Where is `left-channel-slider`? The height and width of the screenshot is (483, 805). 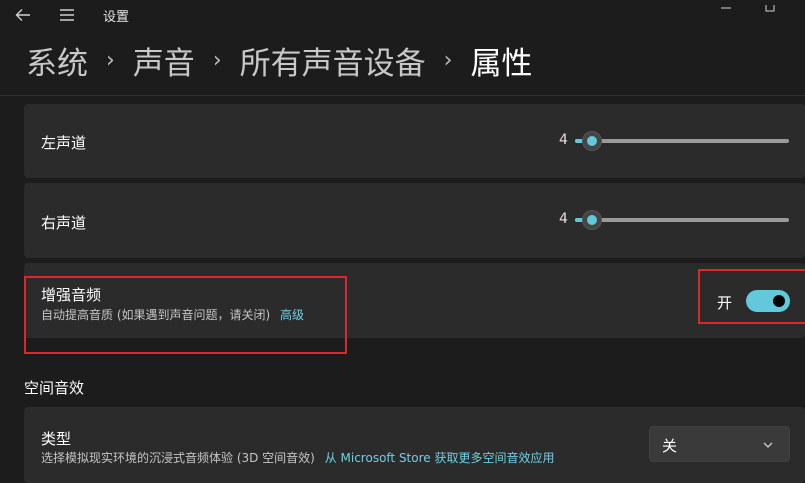 left-channel-slider is located at coordinates (682, 141).